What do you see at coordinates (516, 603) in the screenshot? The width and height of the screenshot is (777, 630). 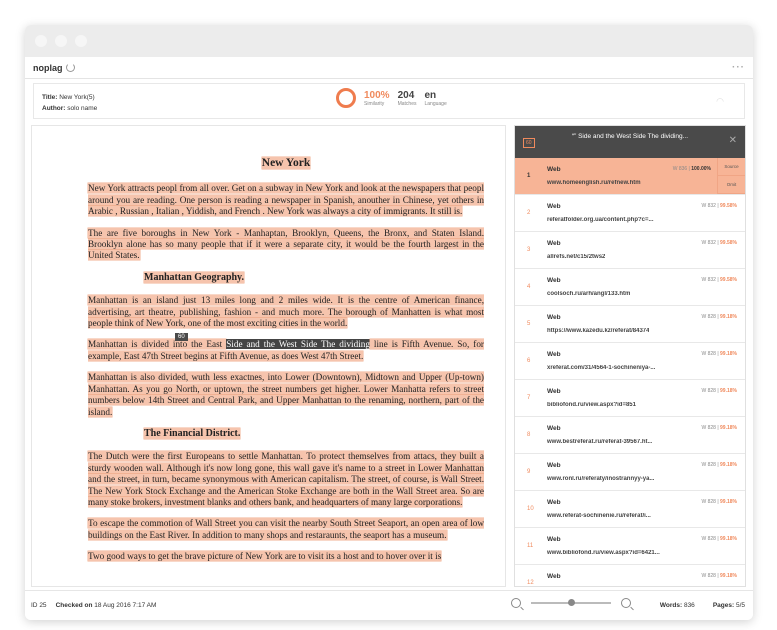 I see `zoom-out-icon` at bounding box center [516, 603].